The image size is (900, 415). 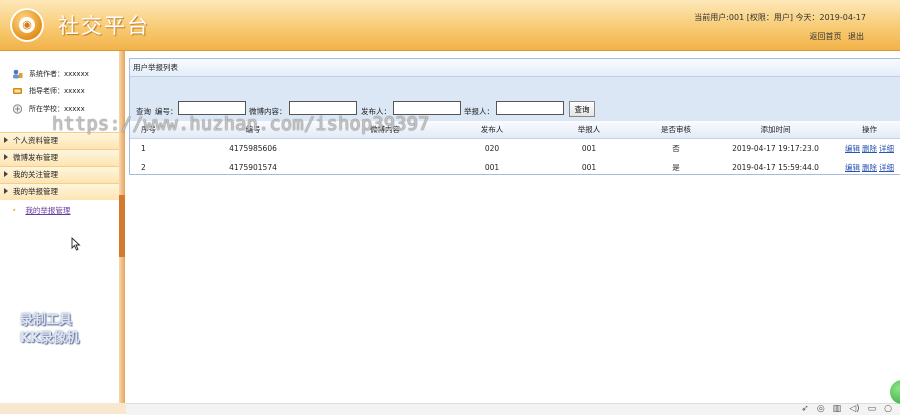 I want to click on person-icon, so click(x=18, y=74).